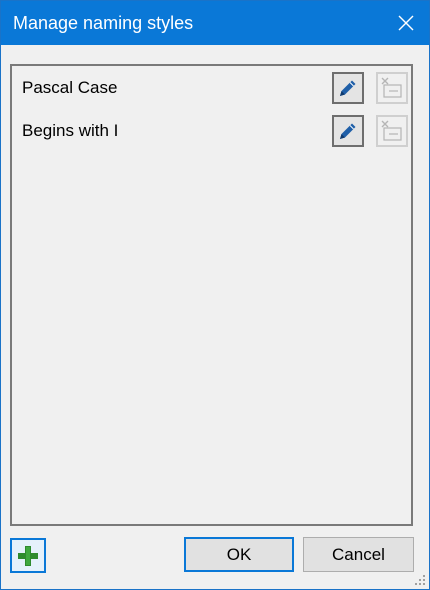 Image resolution: width=430 pixels, height=590 pixels. I want to click on close-icon, so click(406, 23).